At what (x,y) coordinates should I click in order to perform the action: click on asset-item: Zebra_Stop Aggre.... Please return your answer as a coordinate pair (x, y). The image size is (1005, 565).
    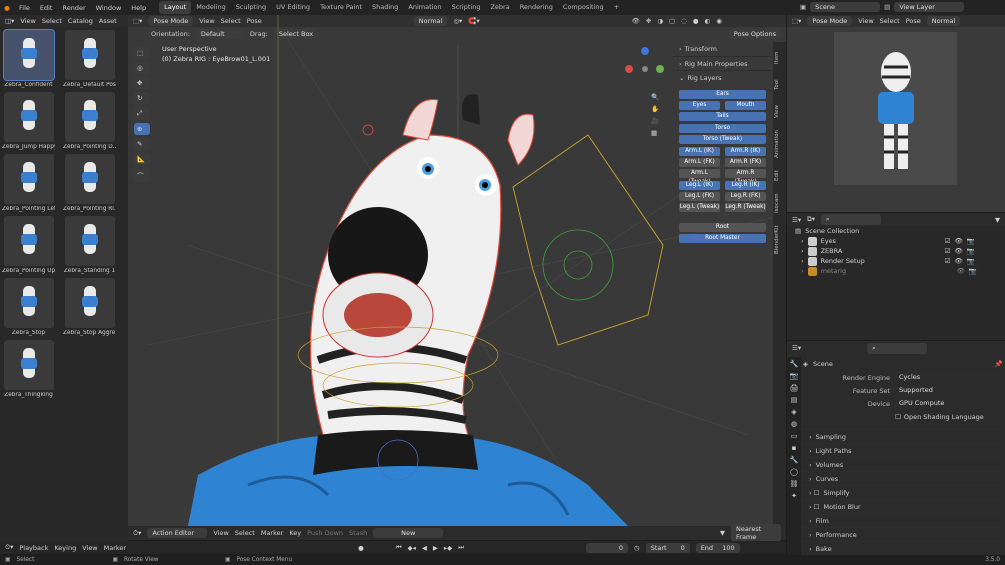
    Looking at the image, I should click on (89, 307).